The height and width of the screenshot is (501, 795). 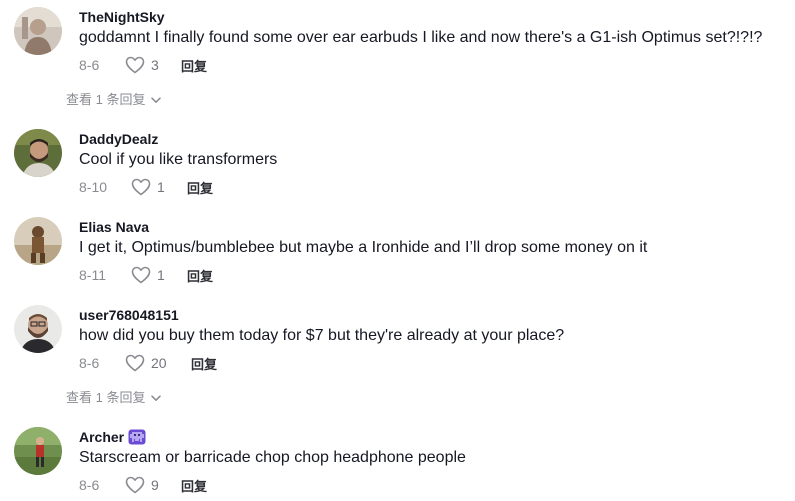 I want to click on like-count: 20, so click(x=159, y=363).